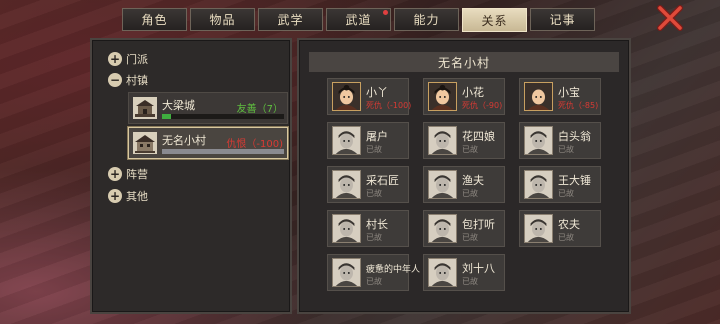 The height and width of the screenshot is (324, 720). I want to click on character-card: 王大锤 已故, so click(560, 184).